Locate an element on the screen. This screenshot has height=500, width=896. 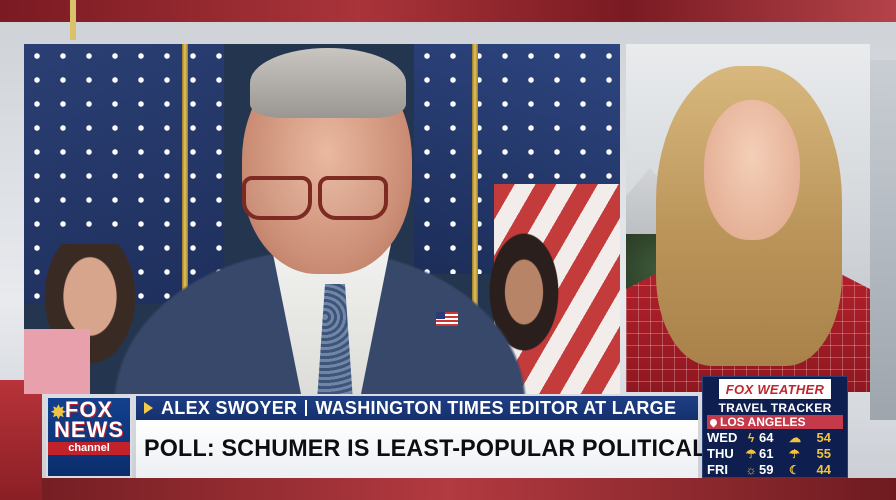
moon-icon: ☾ is located at coordinates (794, 469).